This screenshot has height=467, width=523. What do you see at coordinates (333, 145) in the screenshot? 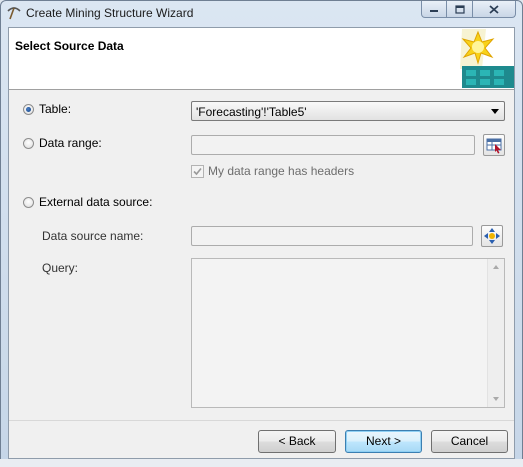
I see `data-range-input` at bounding box center [333, 145].